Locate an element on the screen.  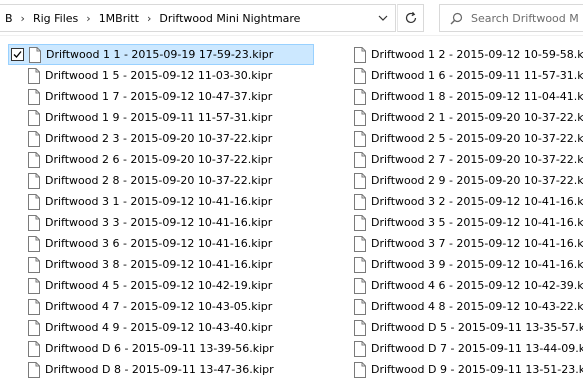
search-box: Search Driftwood M is located at coordinates (511, 18).